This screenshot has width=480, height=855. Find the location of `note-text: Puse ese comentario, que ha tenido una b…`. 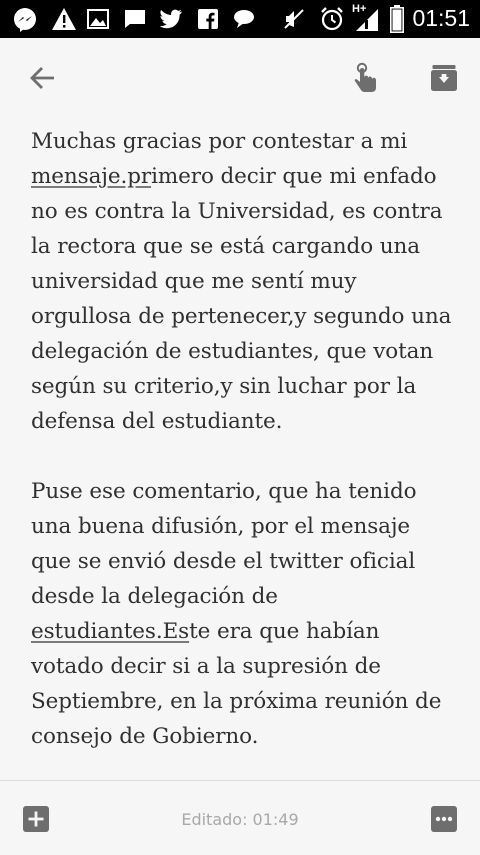

note-text: Puse ese comentario, que ha tenido una b… is located at coordinates (224, 544).